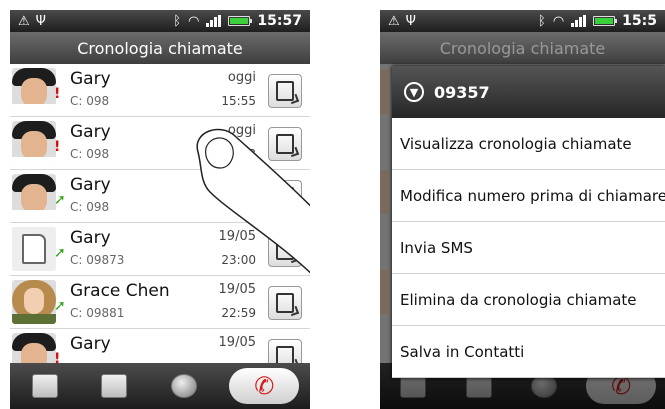 This screenshot has height=409, width=665. Describe the element at coordinates (160, 143) in the screenshot. I see `call-row: ! Gary C: 098 oggi 15:53` at that location.